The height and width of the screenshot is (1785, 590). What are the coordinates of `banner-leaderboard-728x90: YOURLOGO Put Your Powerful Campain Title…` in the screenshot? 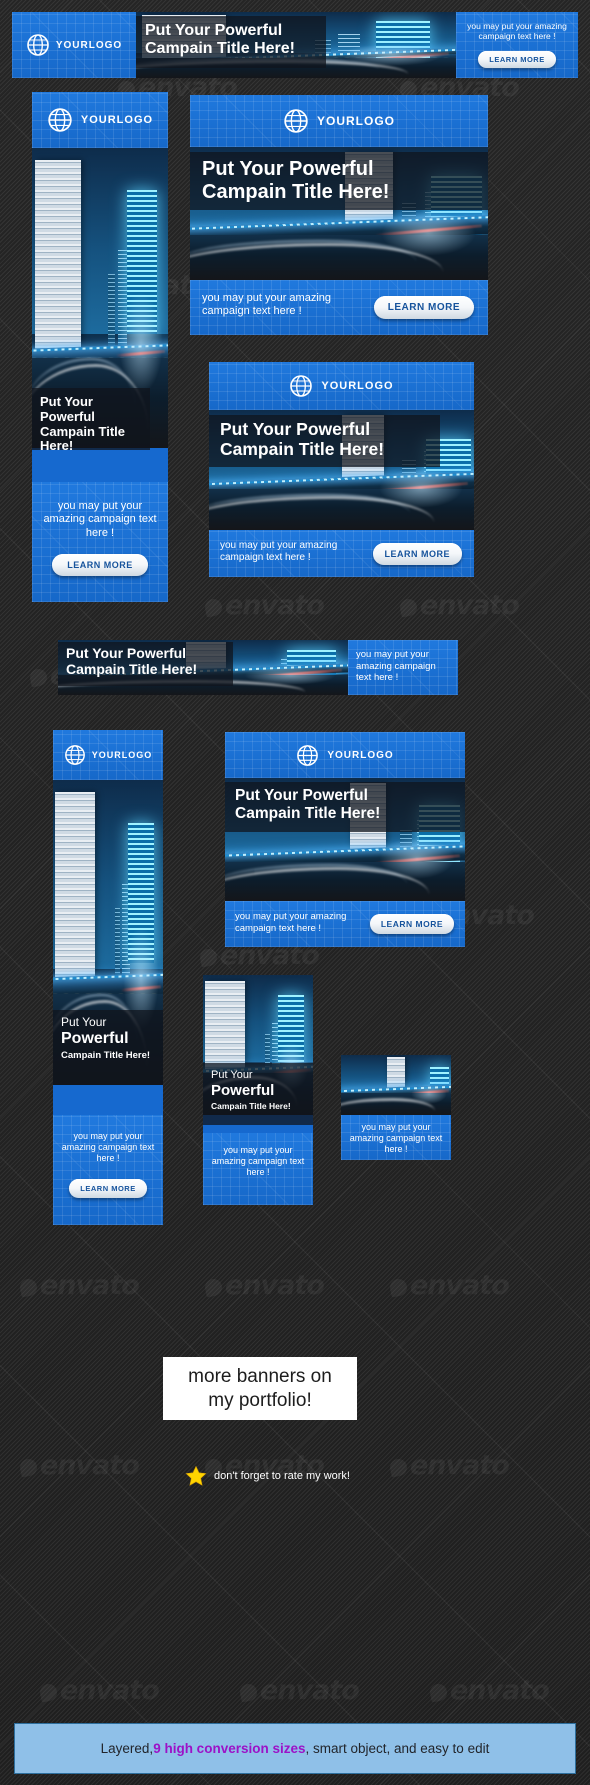 It's located at (295, 45).